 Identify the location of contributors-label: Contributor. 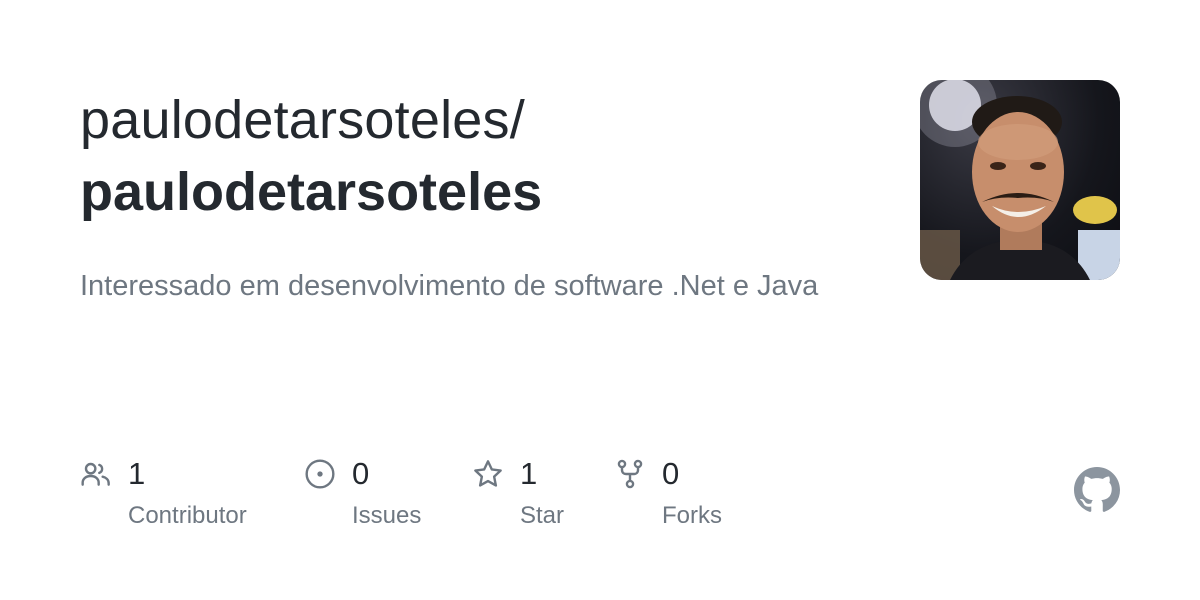
(187, 515).